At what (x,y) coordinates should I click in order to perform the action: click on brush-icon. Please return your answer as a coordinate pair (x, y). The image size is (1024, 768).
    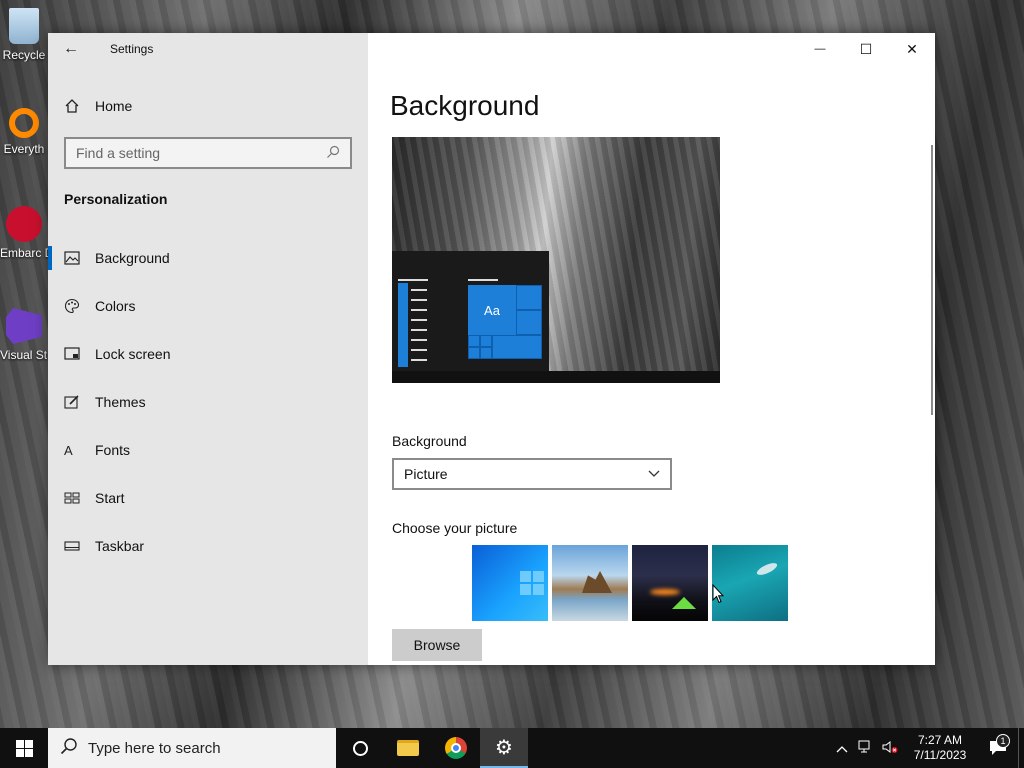
    Looking at the image, I should click on (75, 402).